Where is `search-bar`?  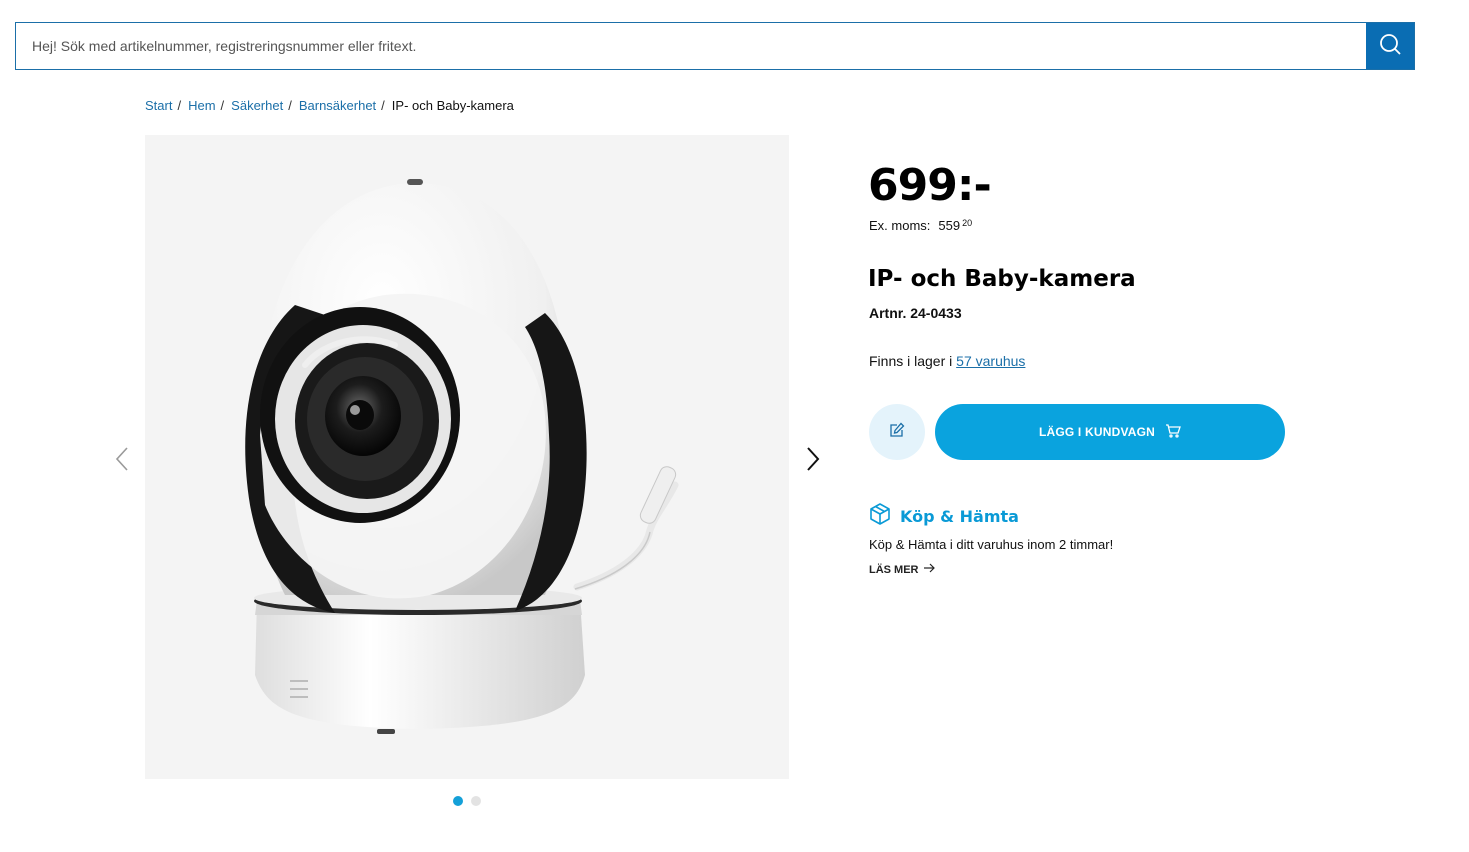 search-bar is located at coordinates (715, 46).